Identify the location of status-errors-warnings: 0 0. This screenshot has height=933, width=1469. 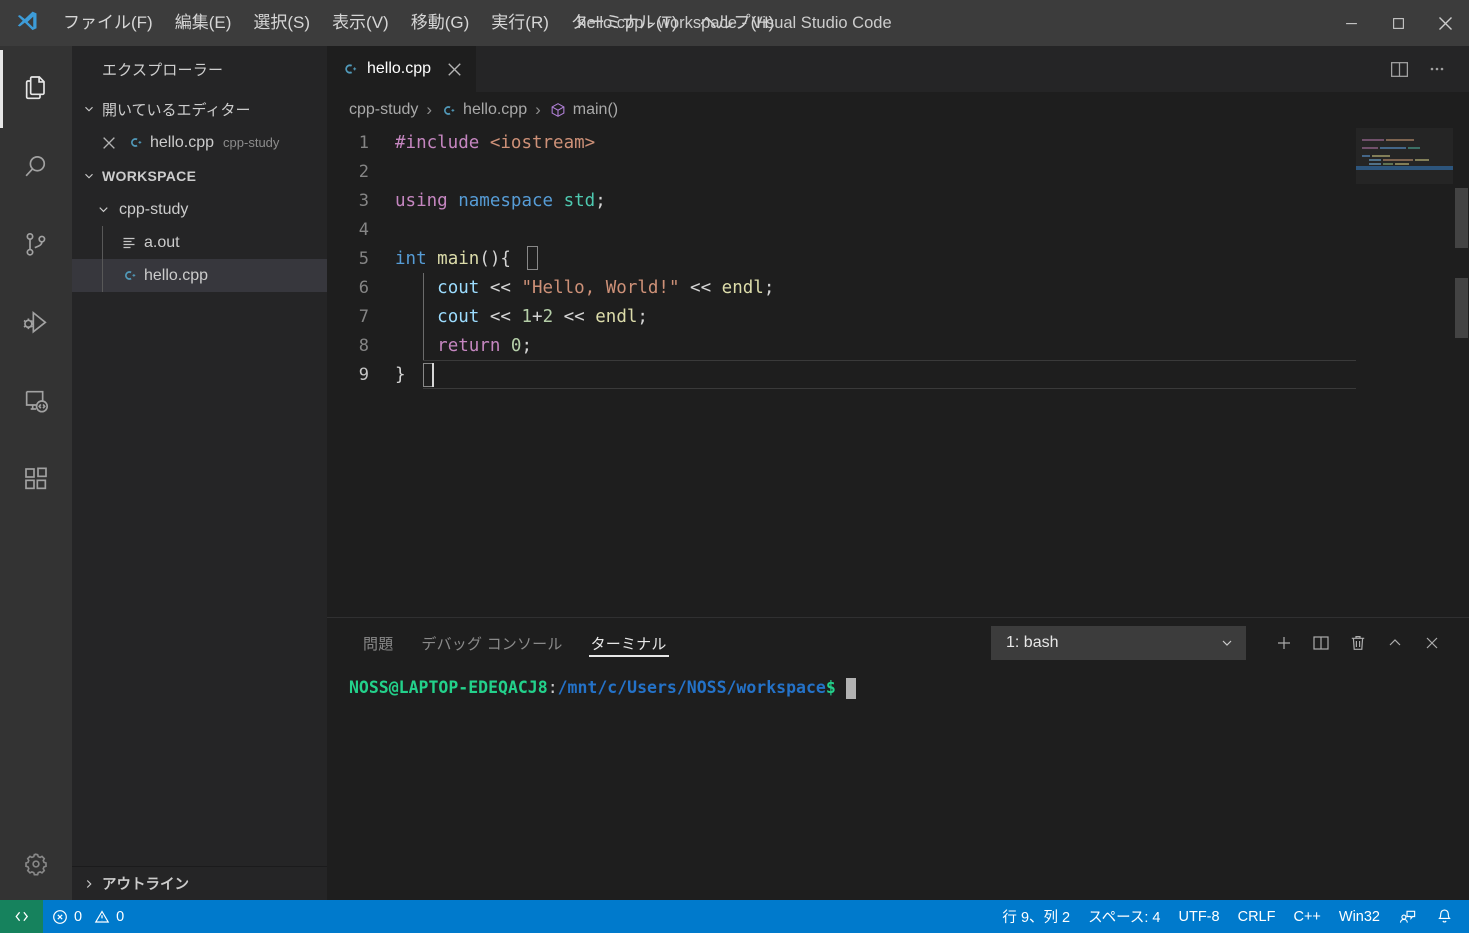
(88, 916).